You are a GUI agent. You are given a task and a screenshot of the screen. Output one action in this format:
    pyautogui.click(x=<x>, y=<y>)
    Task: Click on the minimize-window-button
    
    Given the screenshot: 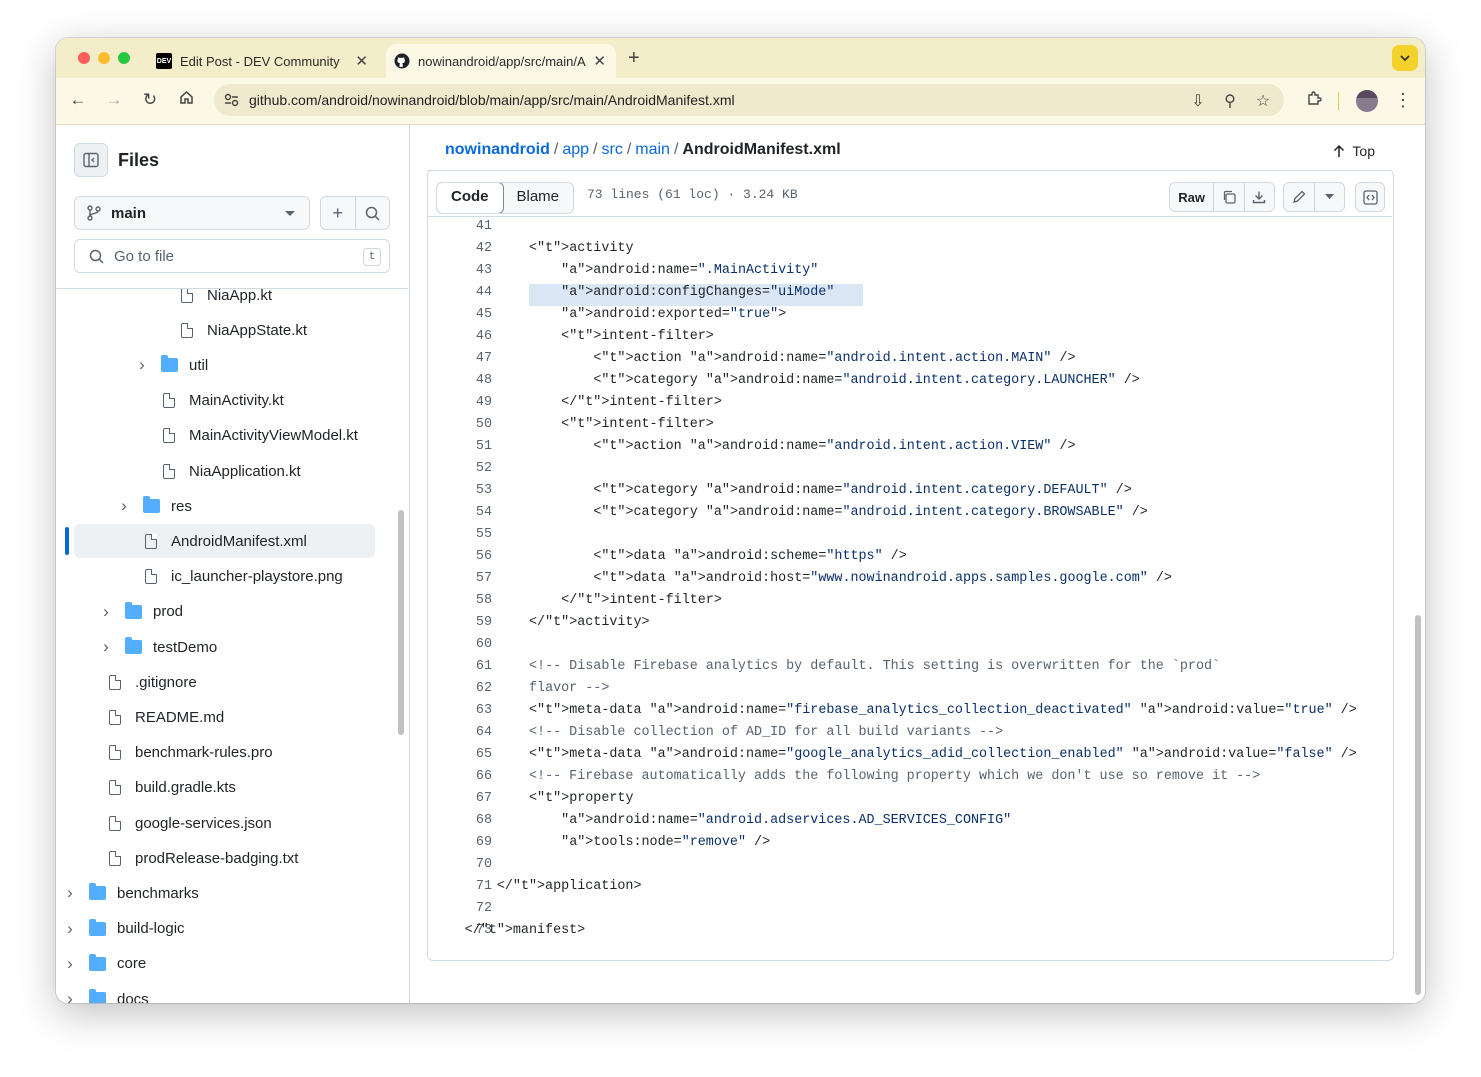 What is the action you would take?
    pyautogui.click(x=104, y=58)
    